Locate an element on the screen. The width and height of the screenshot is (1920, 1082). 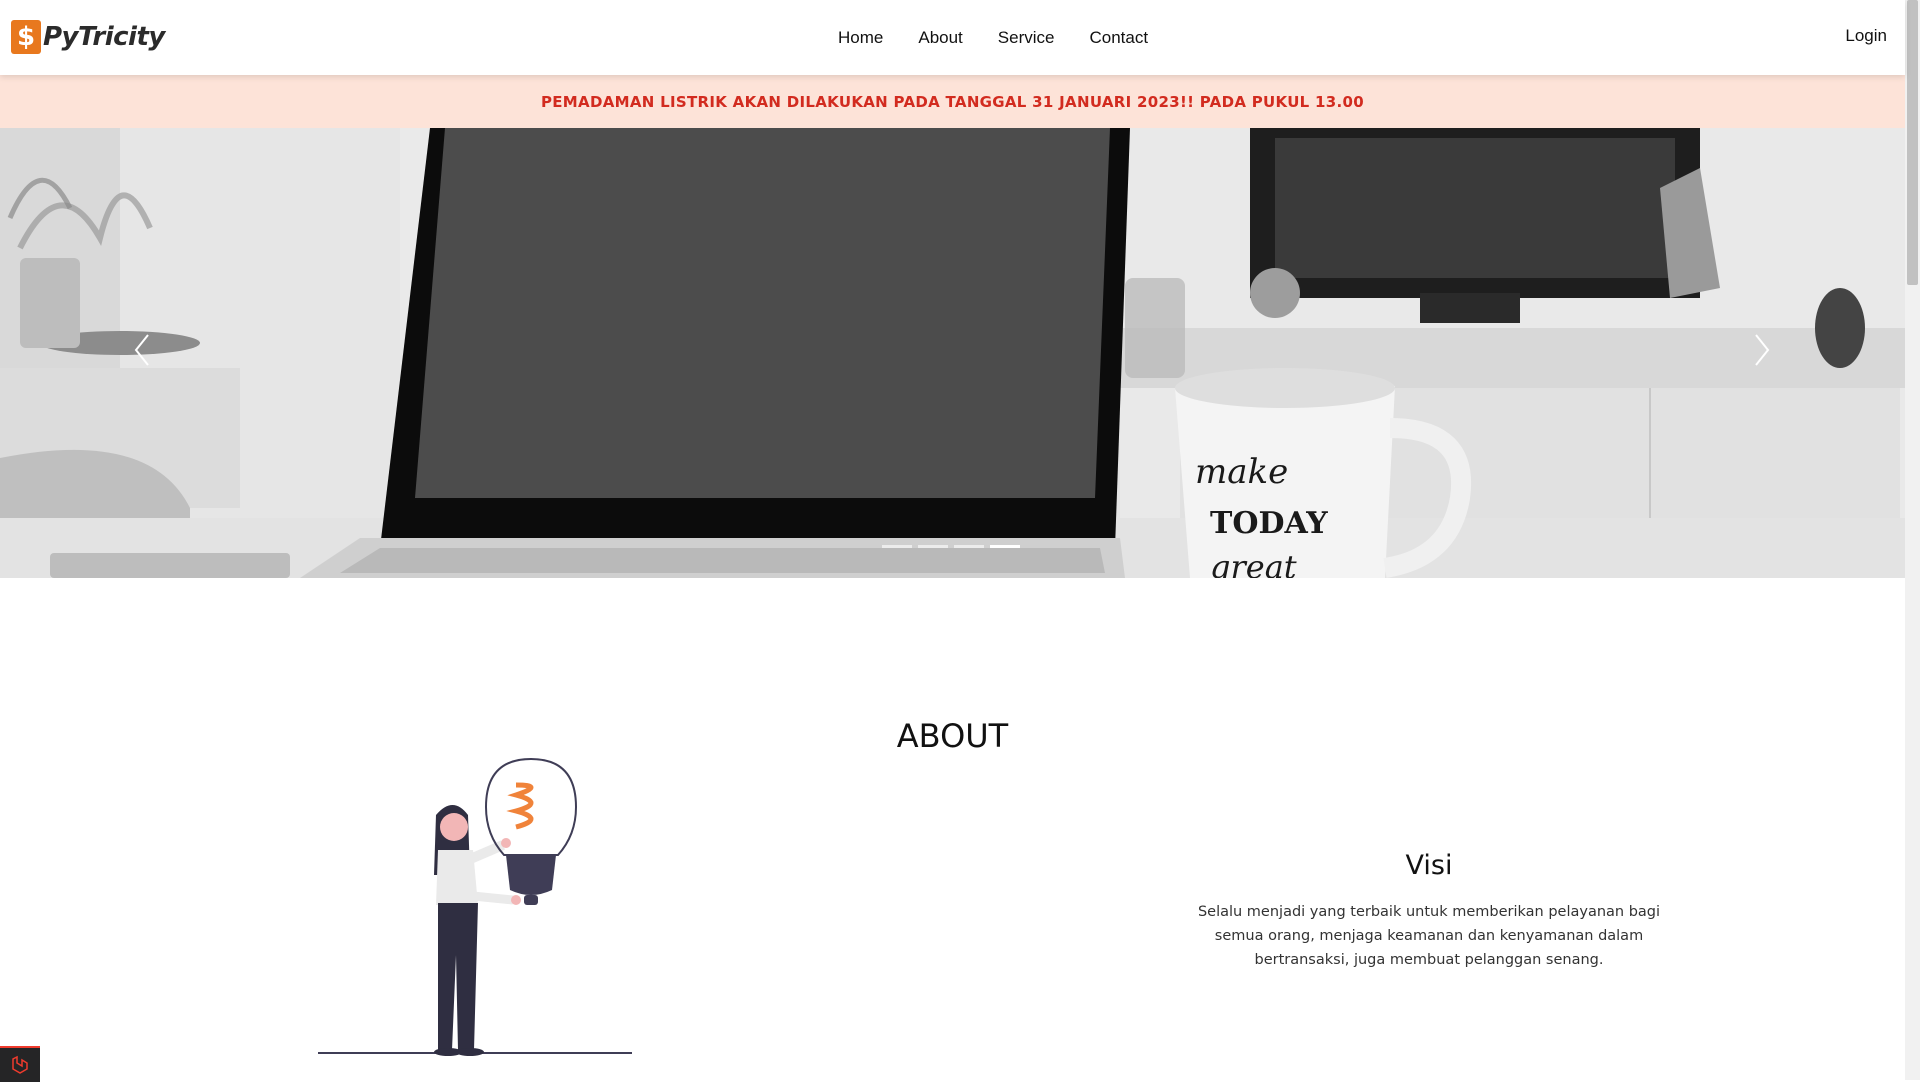
laravel-debugbar-badge is located at coordinates (20, 1064).